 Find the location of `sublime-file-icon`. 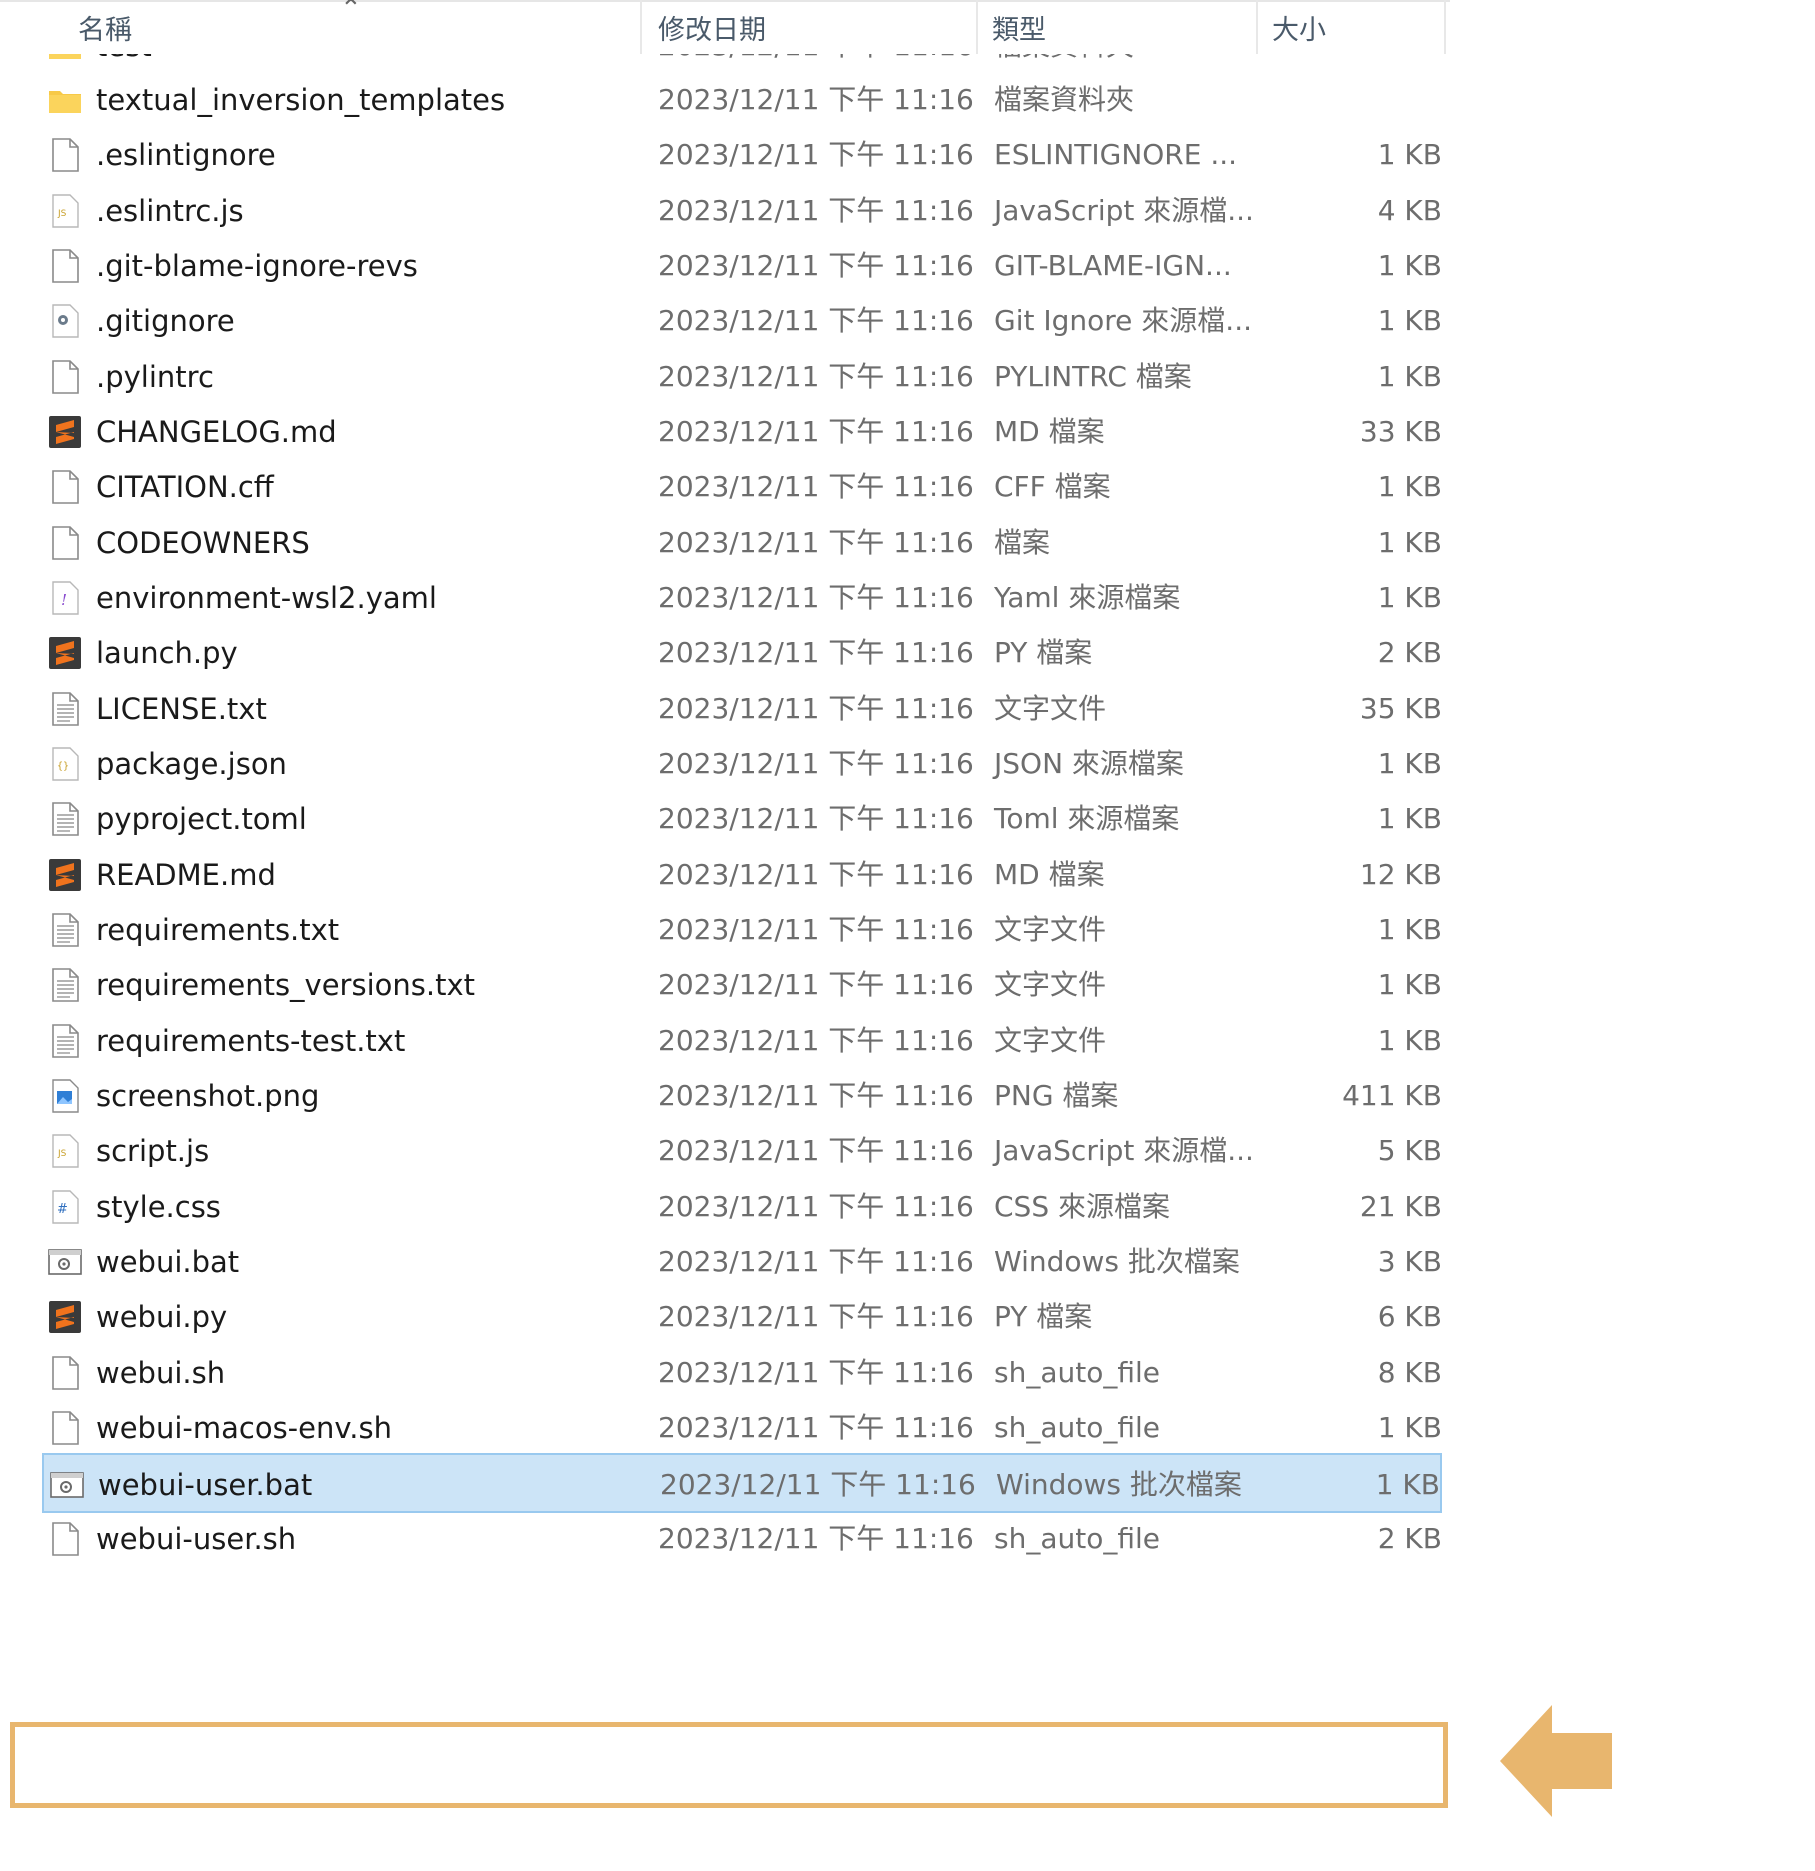

sublime-file-icon is located at coordinates (65, 653).